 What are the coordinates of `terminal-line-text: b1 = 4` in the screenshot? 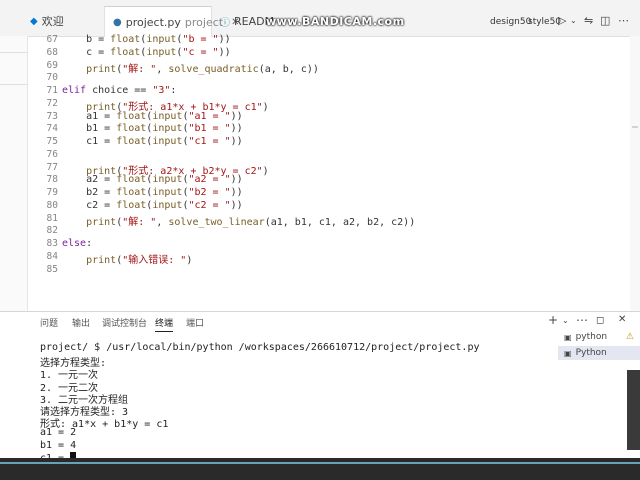 It's located at (58, 445).